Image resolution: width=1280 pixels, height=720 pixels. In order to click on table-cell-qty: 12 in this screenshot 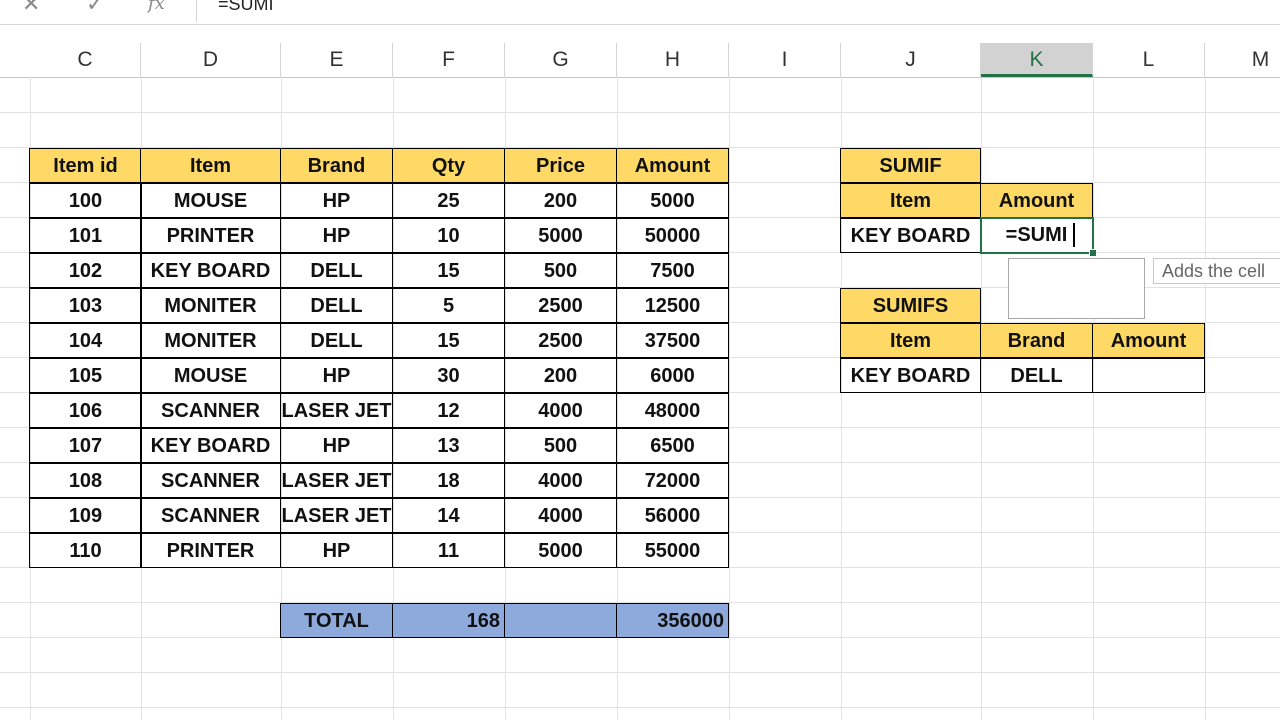, I will do `click(448, 410)`.